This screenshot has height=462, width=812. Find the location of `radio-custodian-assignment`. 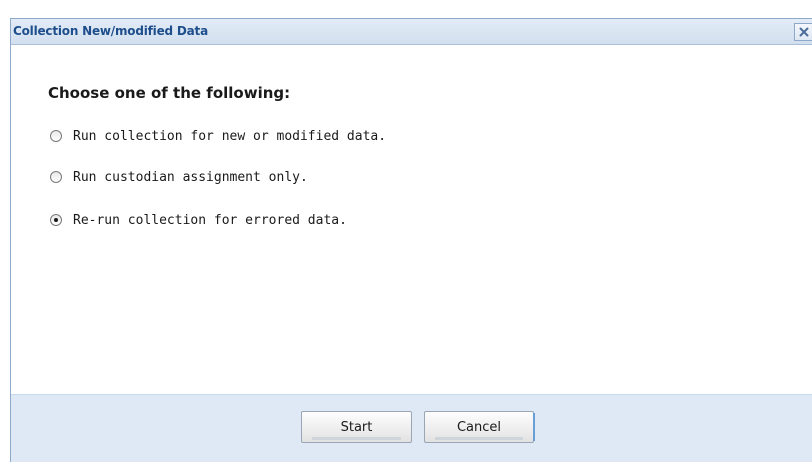

radio-custodian-assignment is located at coordinates (56, 177).